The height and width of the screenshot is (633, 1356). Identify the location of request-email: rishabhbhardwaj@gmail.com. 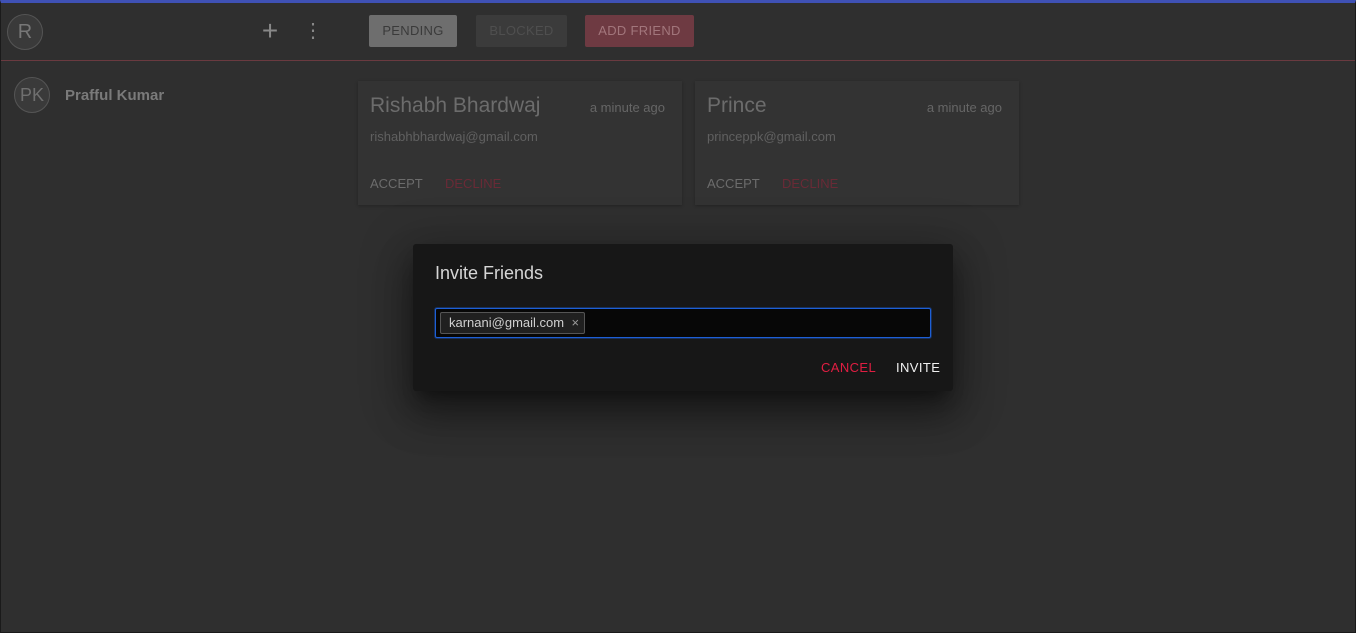
(454, 136).